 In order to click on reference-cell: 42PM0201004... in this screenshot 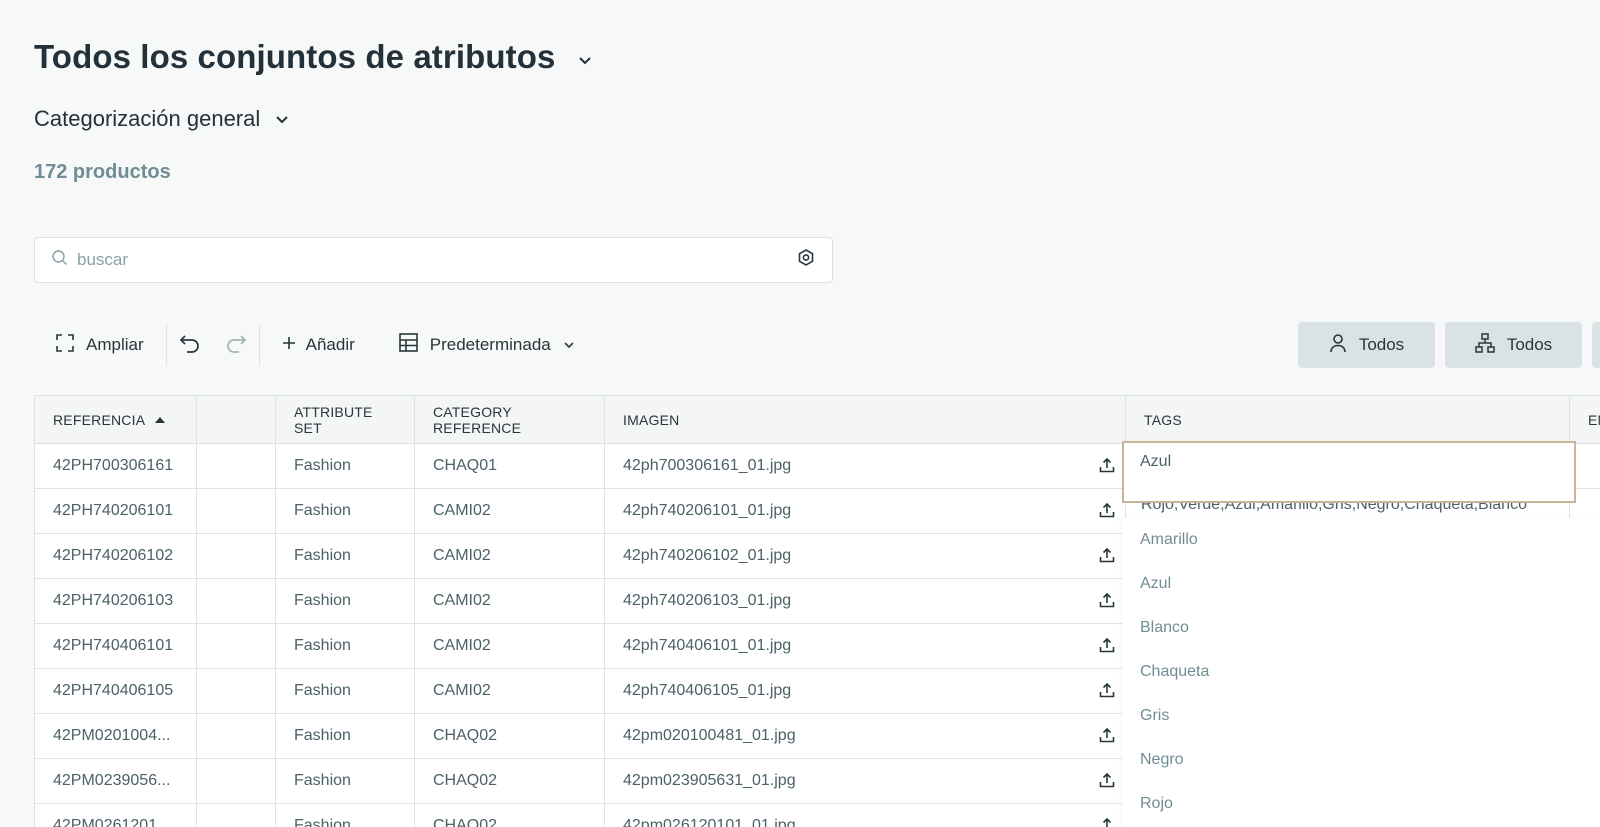, I will do `click(115, 736)`.